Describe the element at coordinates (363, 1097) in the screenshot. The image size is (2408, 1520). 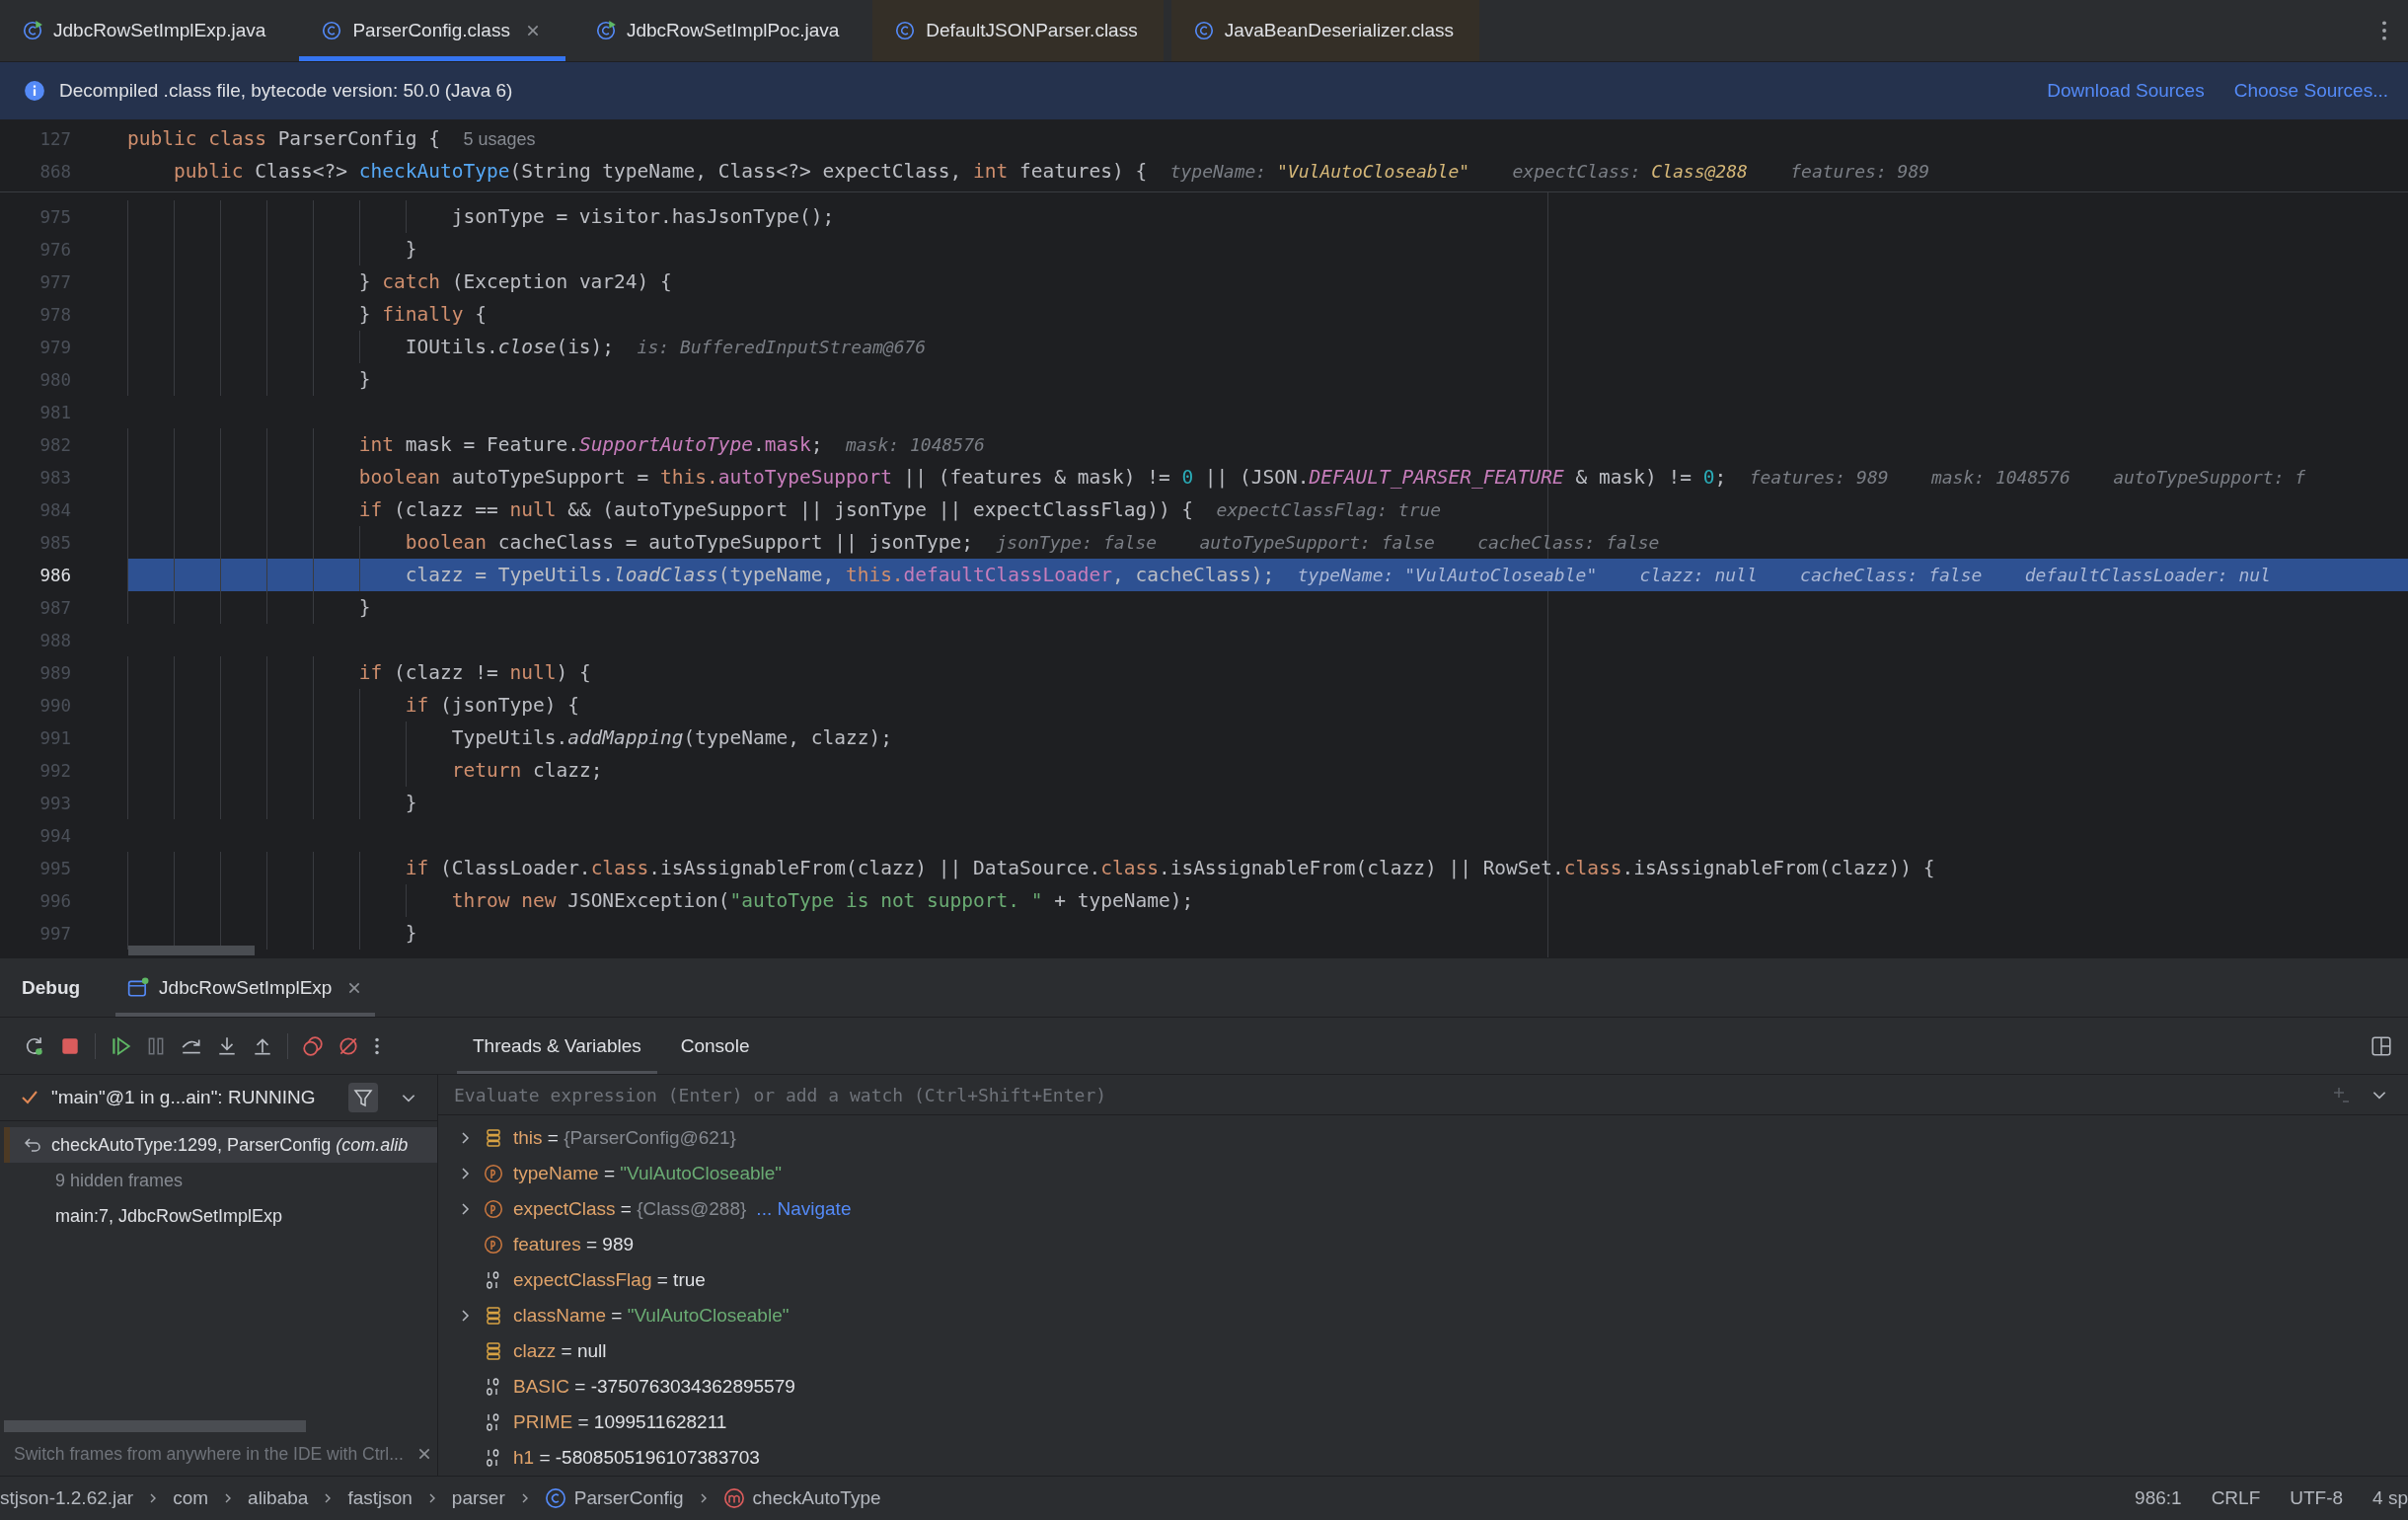
I see `filter-icon` at that location.